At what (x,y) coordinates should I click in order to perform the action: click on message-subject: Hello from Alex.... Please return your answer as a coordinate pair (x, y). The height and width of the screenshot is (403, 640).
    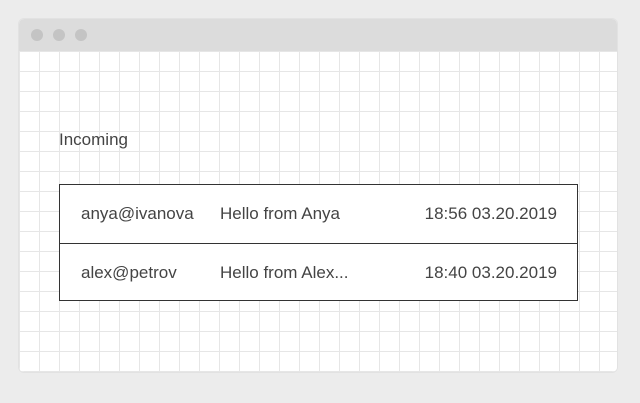
    Looking at the image, I should click on (284, 272).